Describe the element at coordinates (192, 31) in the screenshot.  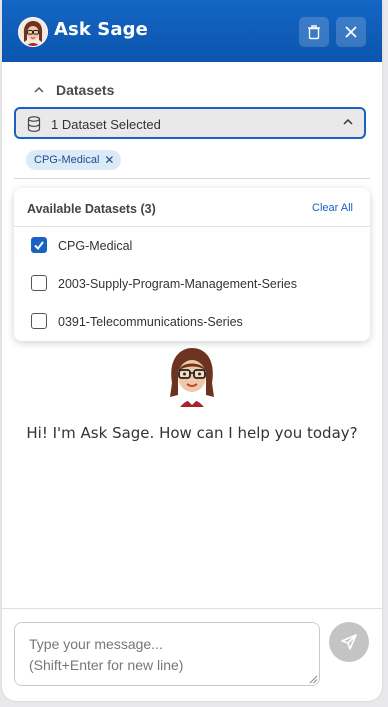
I see `chat-header: Ask Sage` at that location.